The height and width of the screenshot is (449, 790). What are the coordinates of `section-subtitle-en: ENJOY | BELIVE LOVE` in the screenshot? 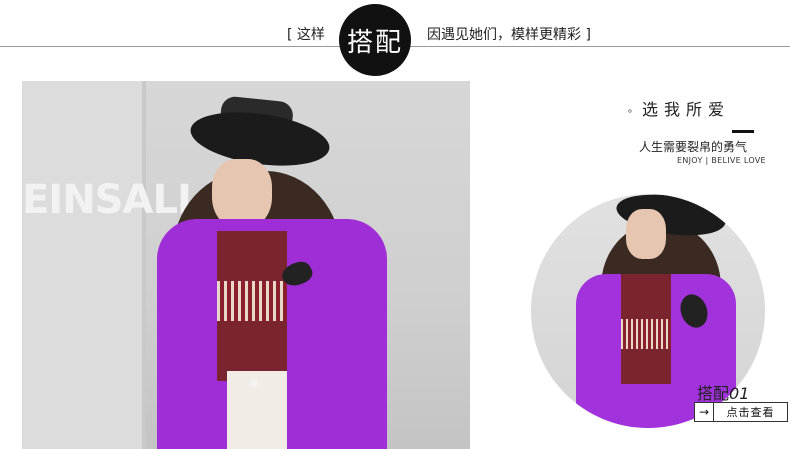 It's located at (721, 160).